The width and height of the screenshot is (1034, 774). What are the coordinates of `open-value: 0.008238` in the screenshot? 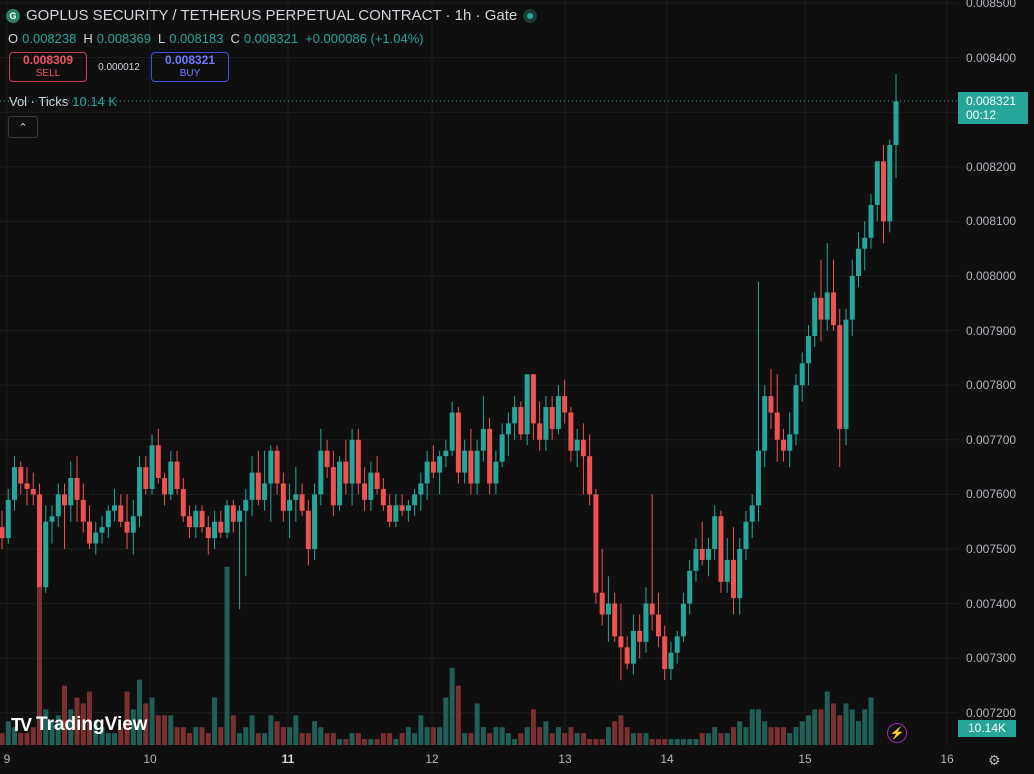 It's located at (49, 38).